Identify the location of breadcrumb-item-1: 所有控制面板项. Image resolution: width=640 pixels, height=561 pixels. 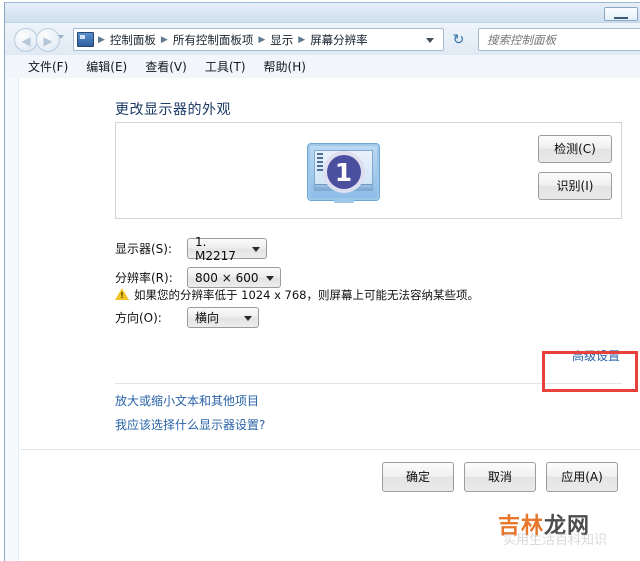
(213, 40).